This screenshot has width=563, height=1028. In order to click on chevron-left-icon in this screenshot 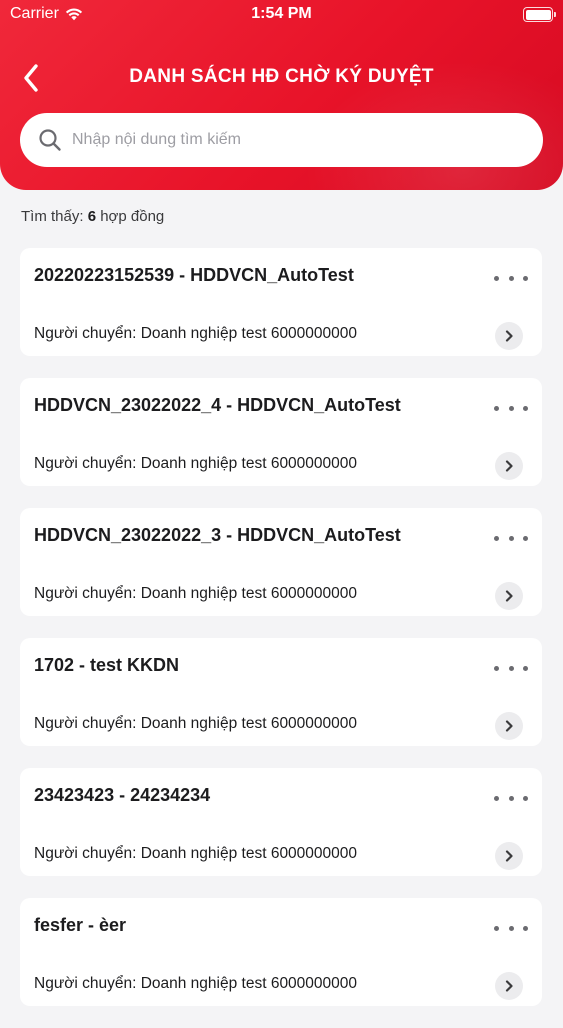, I will do `click(31, 78)`.